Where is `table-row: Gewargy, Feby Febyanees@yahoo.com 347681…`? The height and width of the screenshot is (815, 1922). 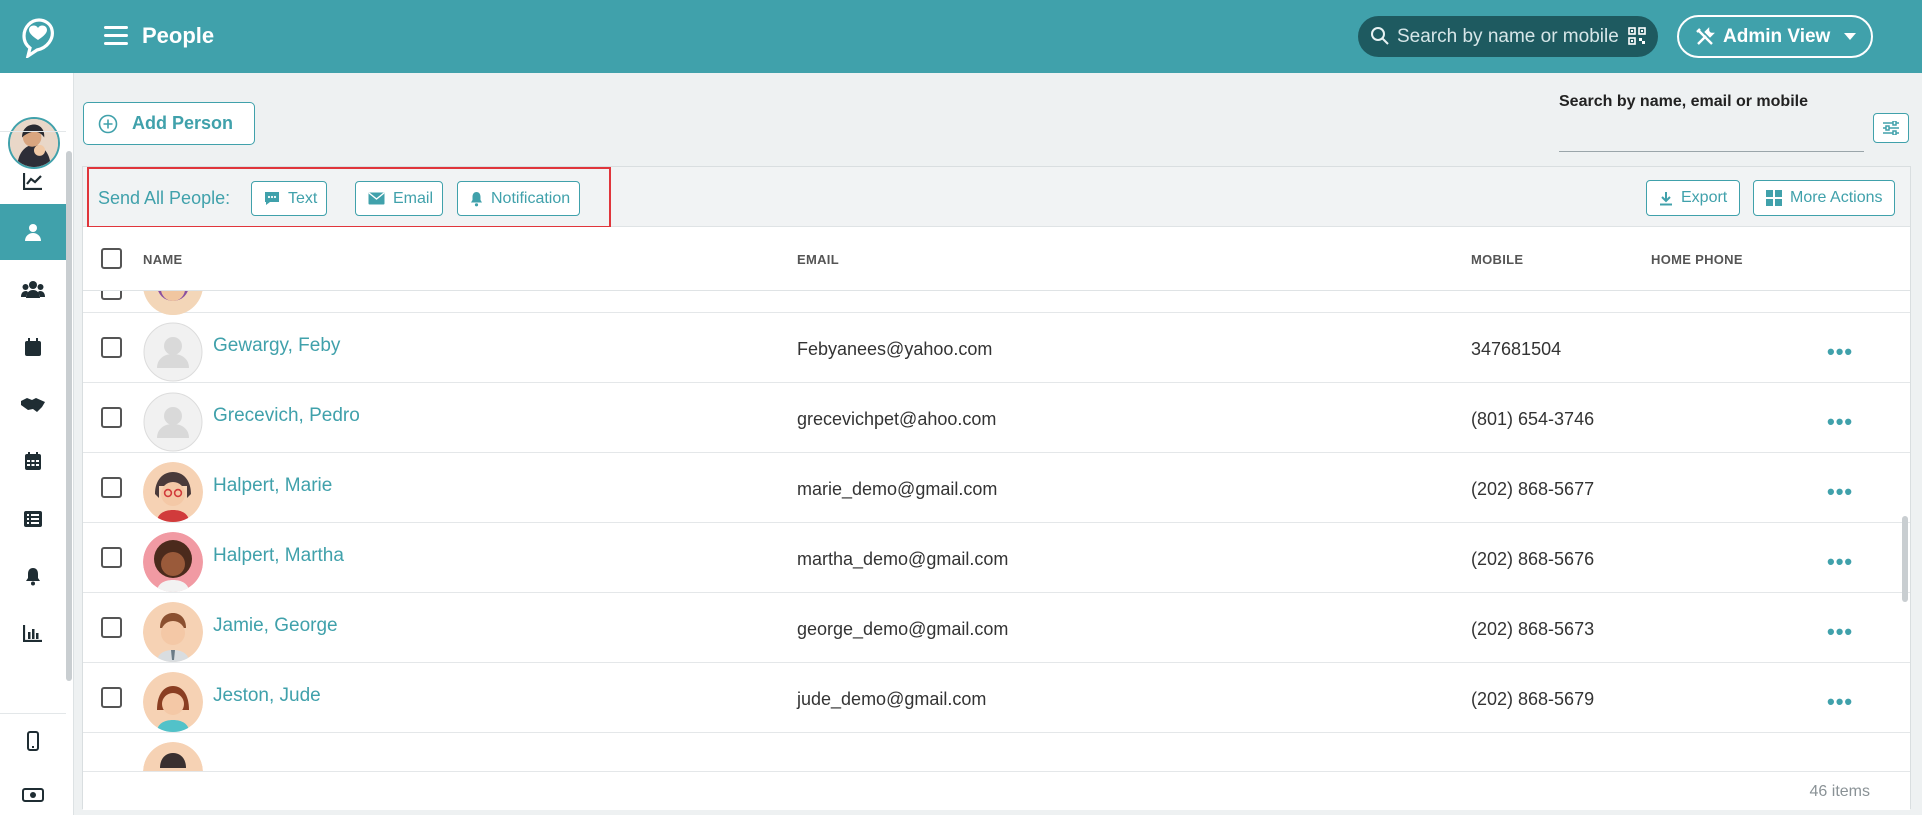 table-row: Gewargy, Feby Febyanees@yahoo.com 347681… is located at coordinates (996, 348).